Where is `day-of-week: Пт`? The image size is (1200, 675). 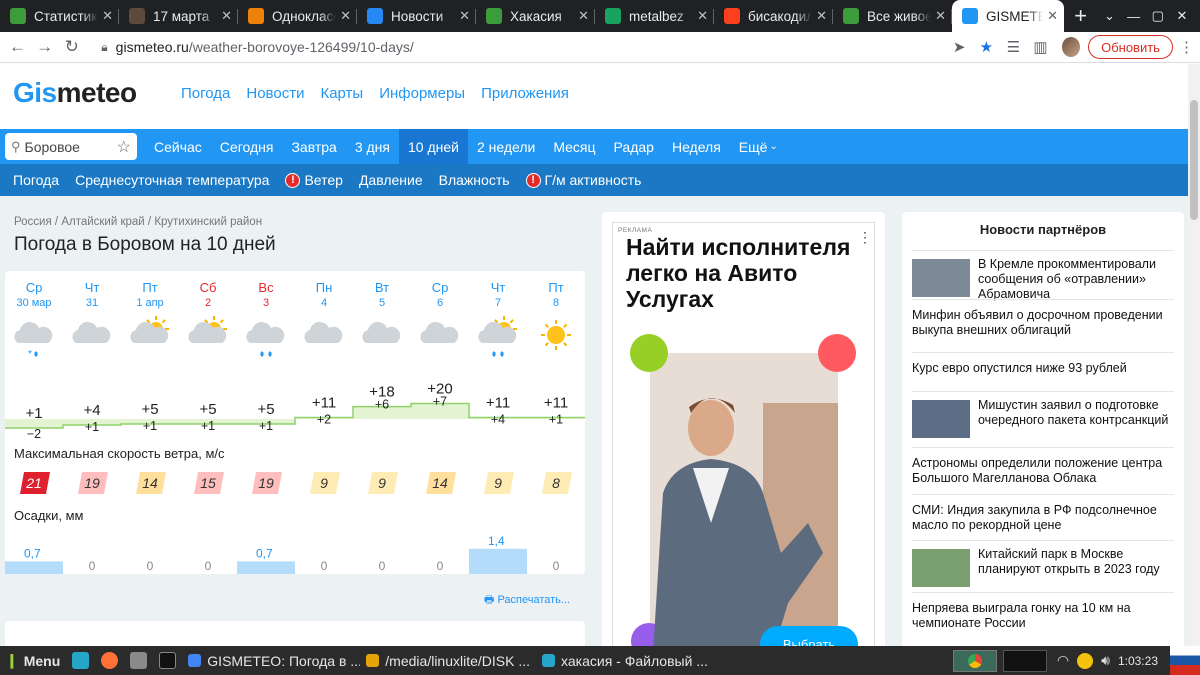 day-of-week: Пт is located at coordinates (555, 287).